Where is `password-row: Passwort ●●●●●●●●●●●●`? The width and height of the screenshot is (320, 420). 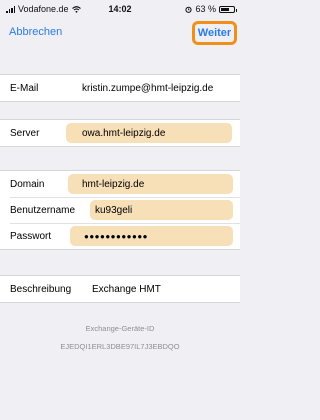 password-row: Passwort ●●●●●●●●●●●● is located at coordinates (120, 236).